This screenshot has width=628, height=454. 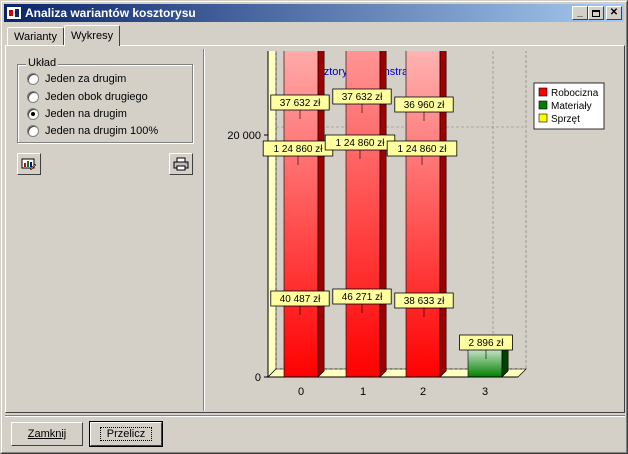 I want to click on radio-jeden-za-drugim: Jeden za drugim, so click(x=76, y=79).